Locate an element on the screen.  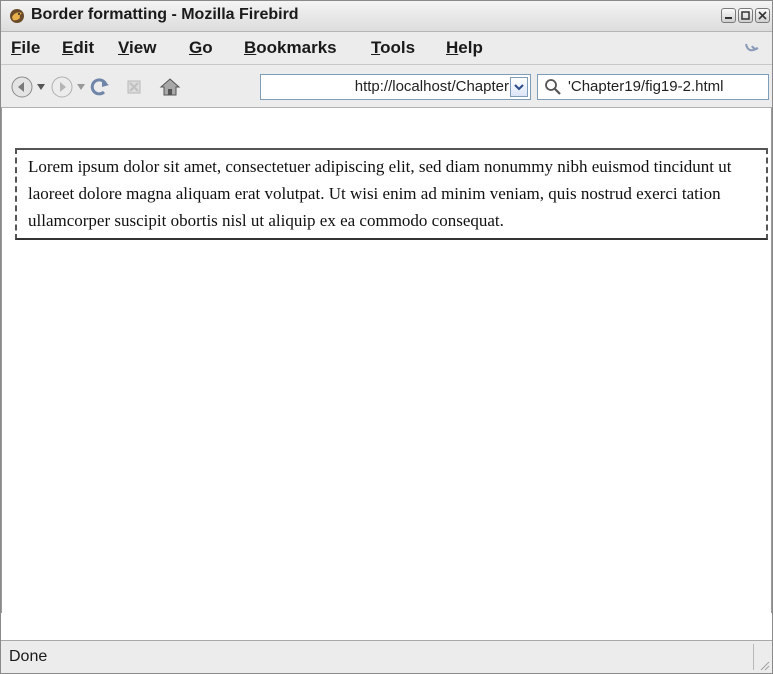
menu-help: Help is located at coordinates (464, 48).